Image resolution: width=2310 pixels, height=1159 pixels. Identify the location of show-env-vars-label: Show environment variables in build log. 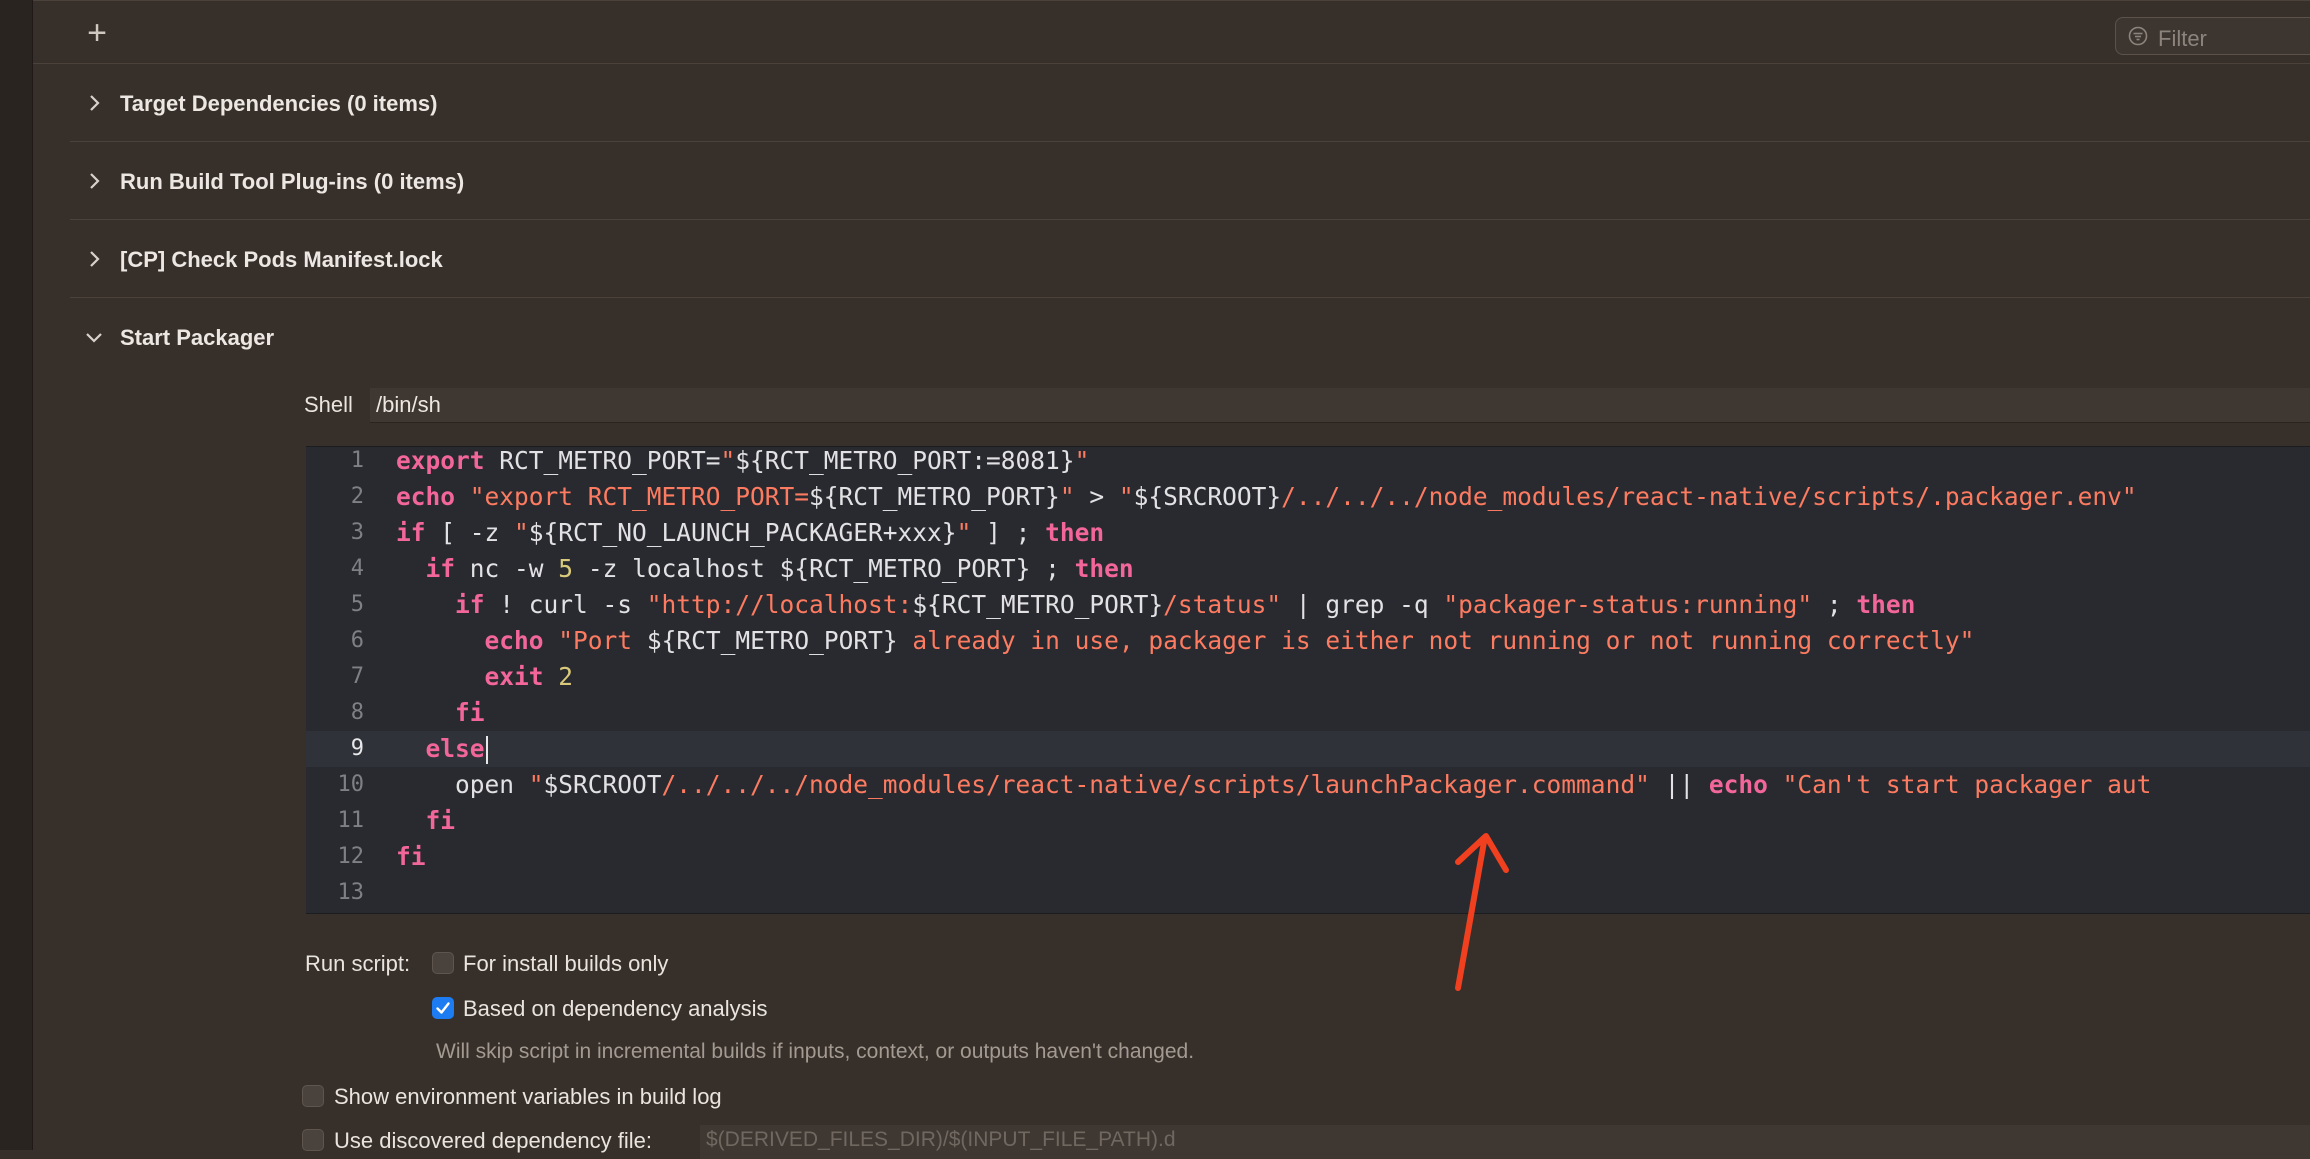
(528, 1096).